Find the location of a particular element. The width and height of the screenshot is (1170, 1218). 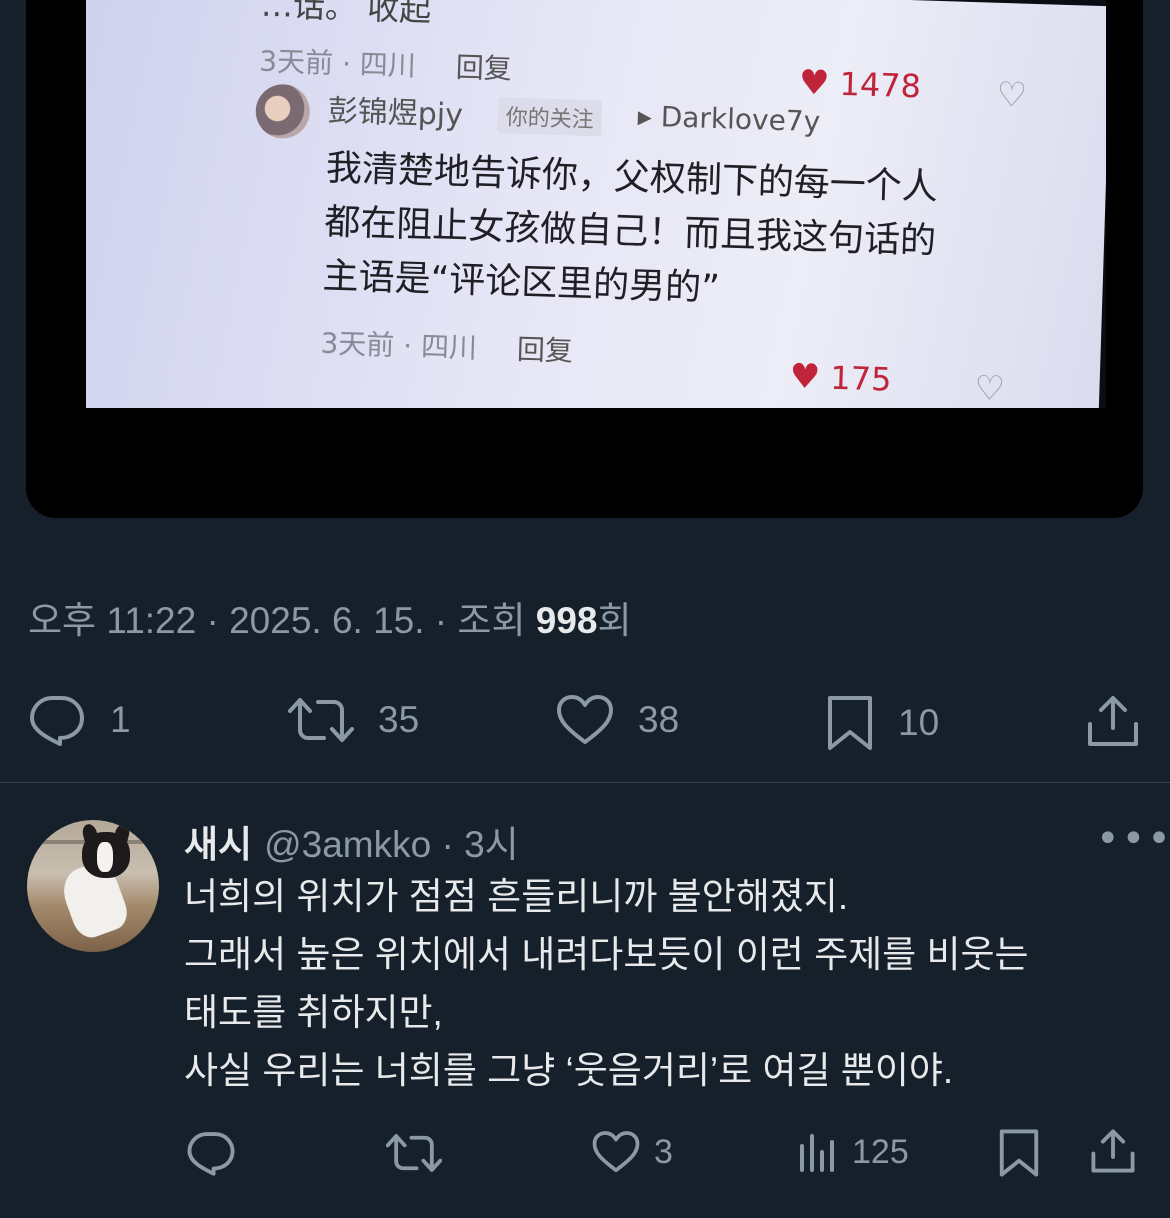

retweet-button: 35 is located at coordinates (353, 720).